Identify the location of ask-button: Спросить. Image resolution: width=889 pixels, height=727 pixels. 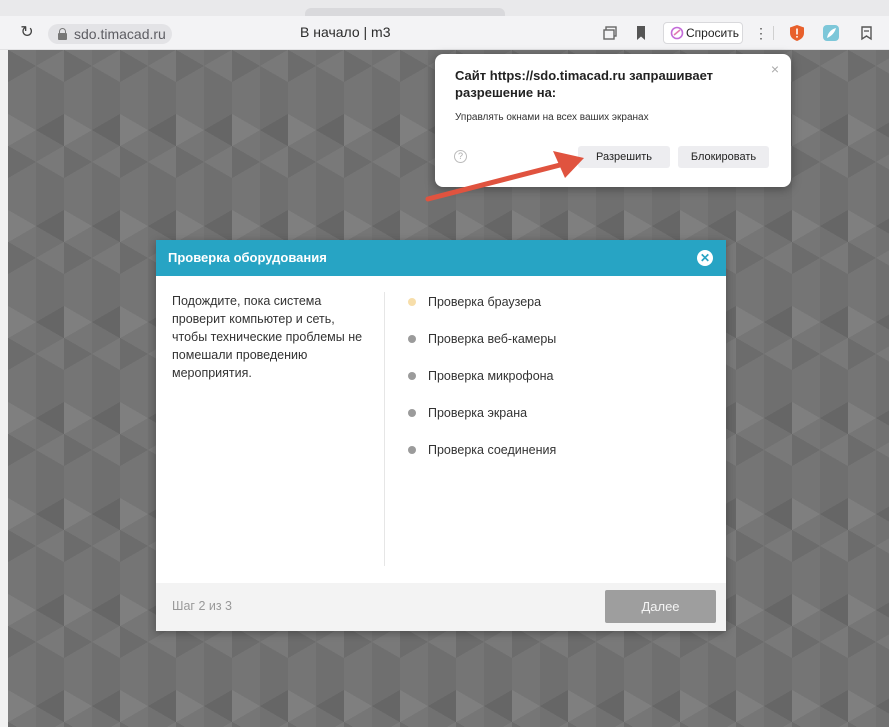
(703, 33).